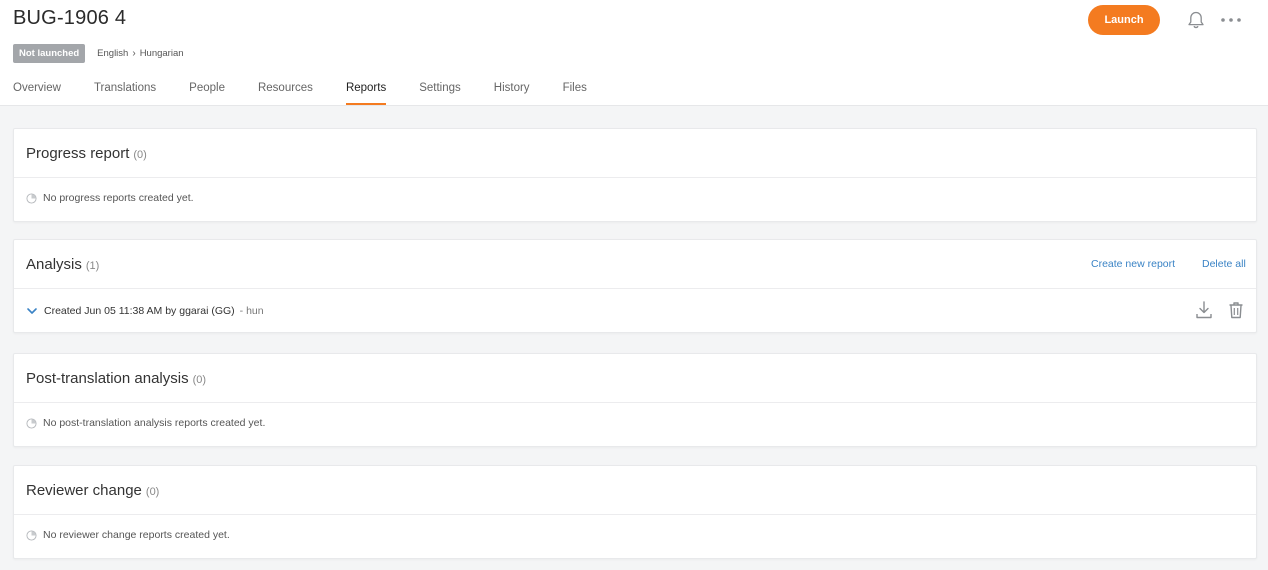 The height and width of the screenshot is (570, 1268). I want to click on trash-icon, so click(1236, 310).